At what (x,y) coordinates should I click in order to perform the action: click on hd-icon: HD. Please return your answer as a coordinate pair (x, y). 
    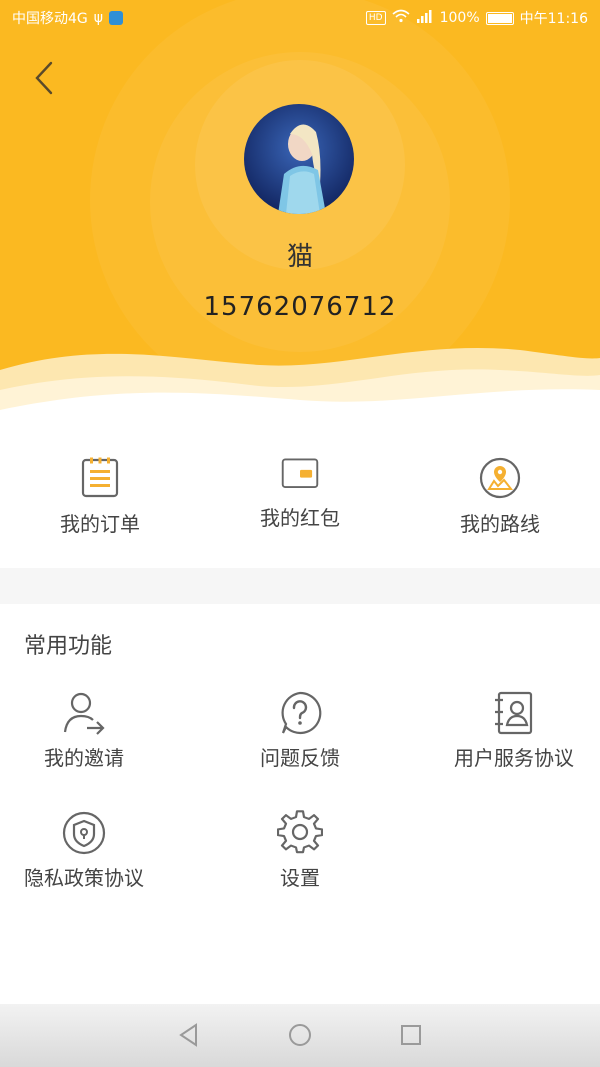
    Looking at the image, I should click on (375, 18).